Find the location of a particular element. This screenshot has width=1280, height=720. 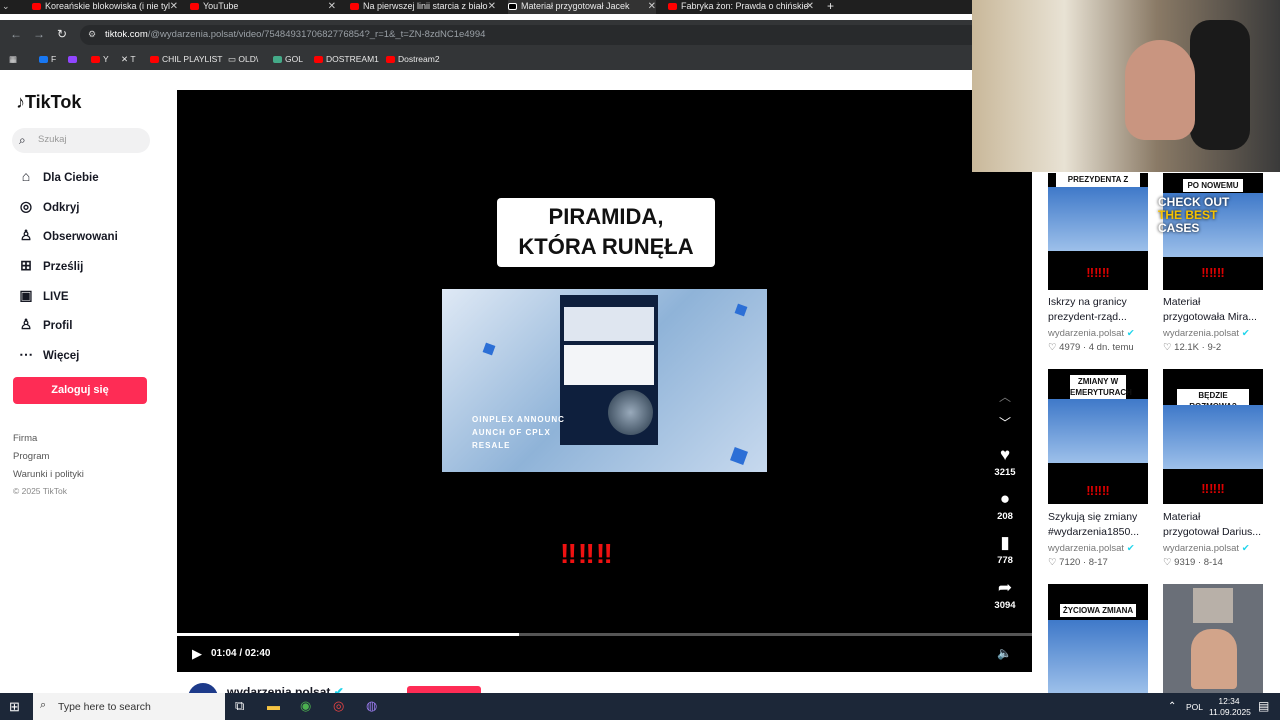

tab-search-button: ⌄ is located at coordinates (13, 7).